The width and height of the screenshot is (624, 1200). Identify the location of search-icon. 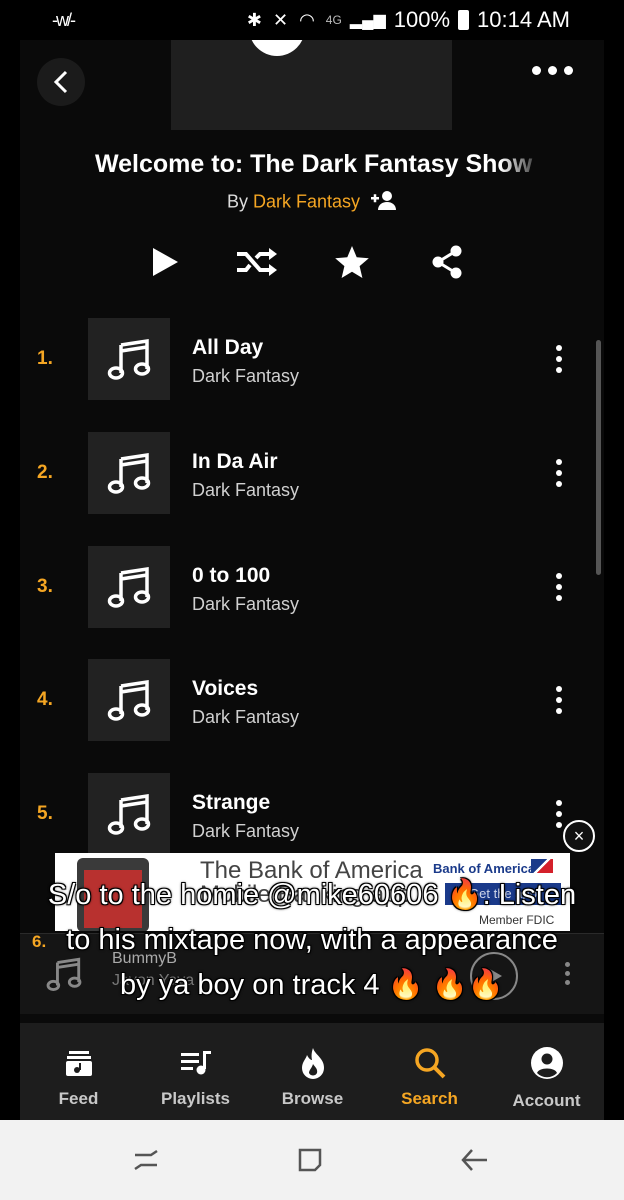
(429, 1063).